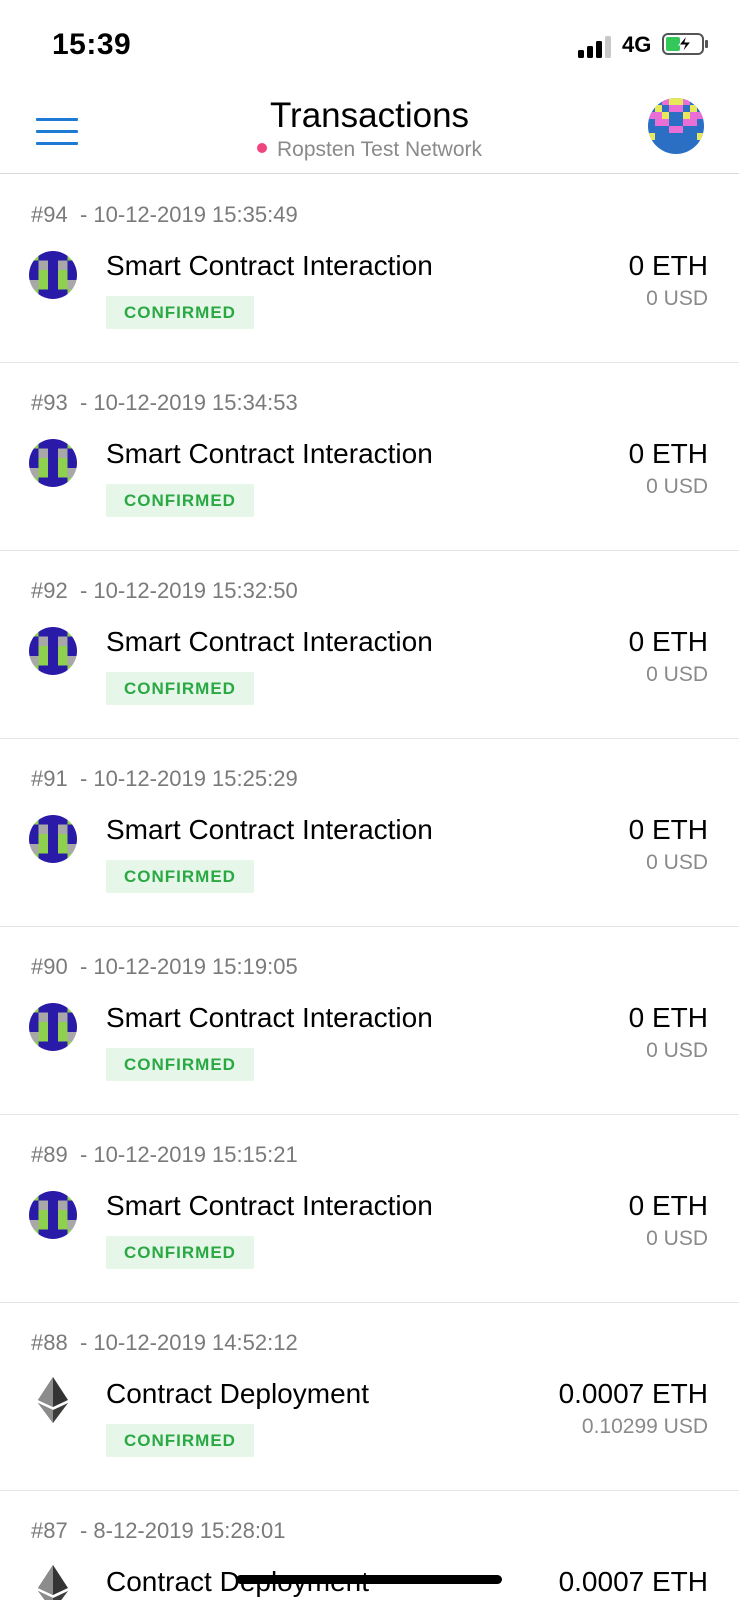 Image resolution: width=739 pixels, height=1600 pixels. I want to click on home-indicator, so click(369, 1579).